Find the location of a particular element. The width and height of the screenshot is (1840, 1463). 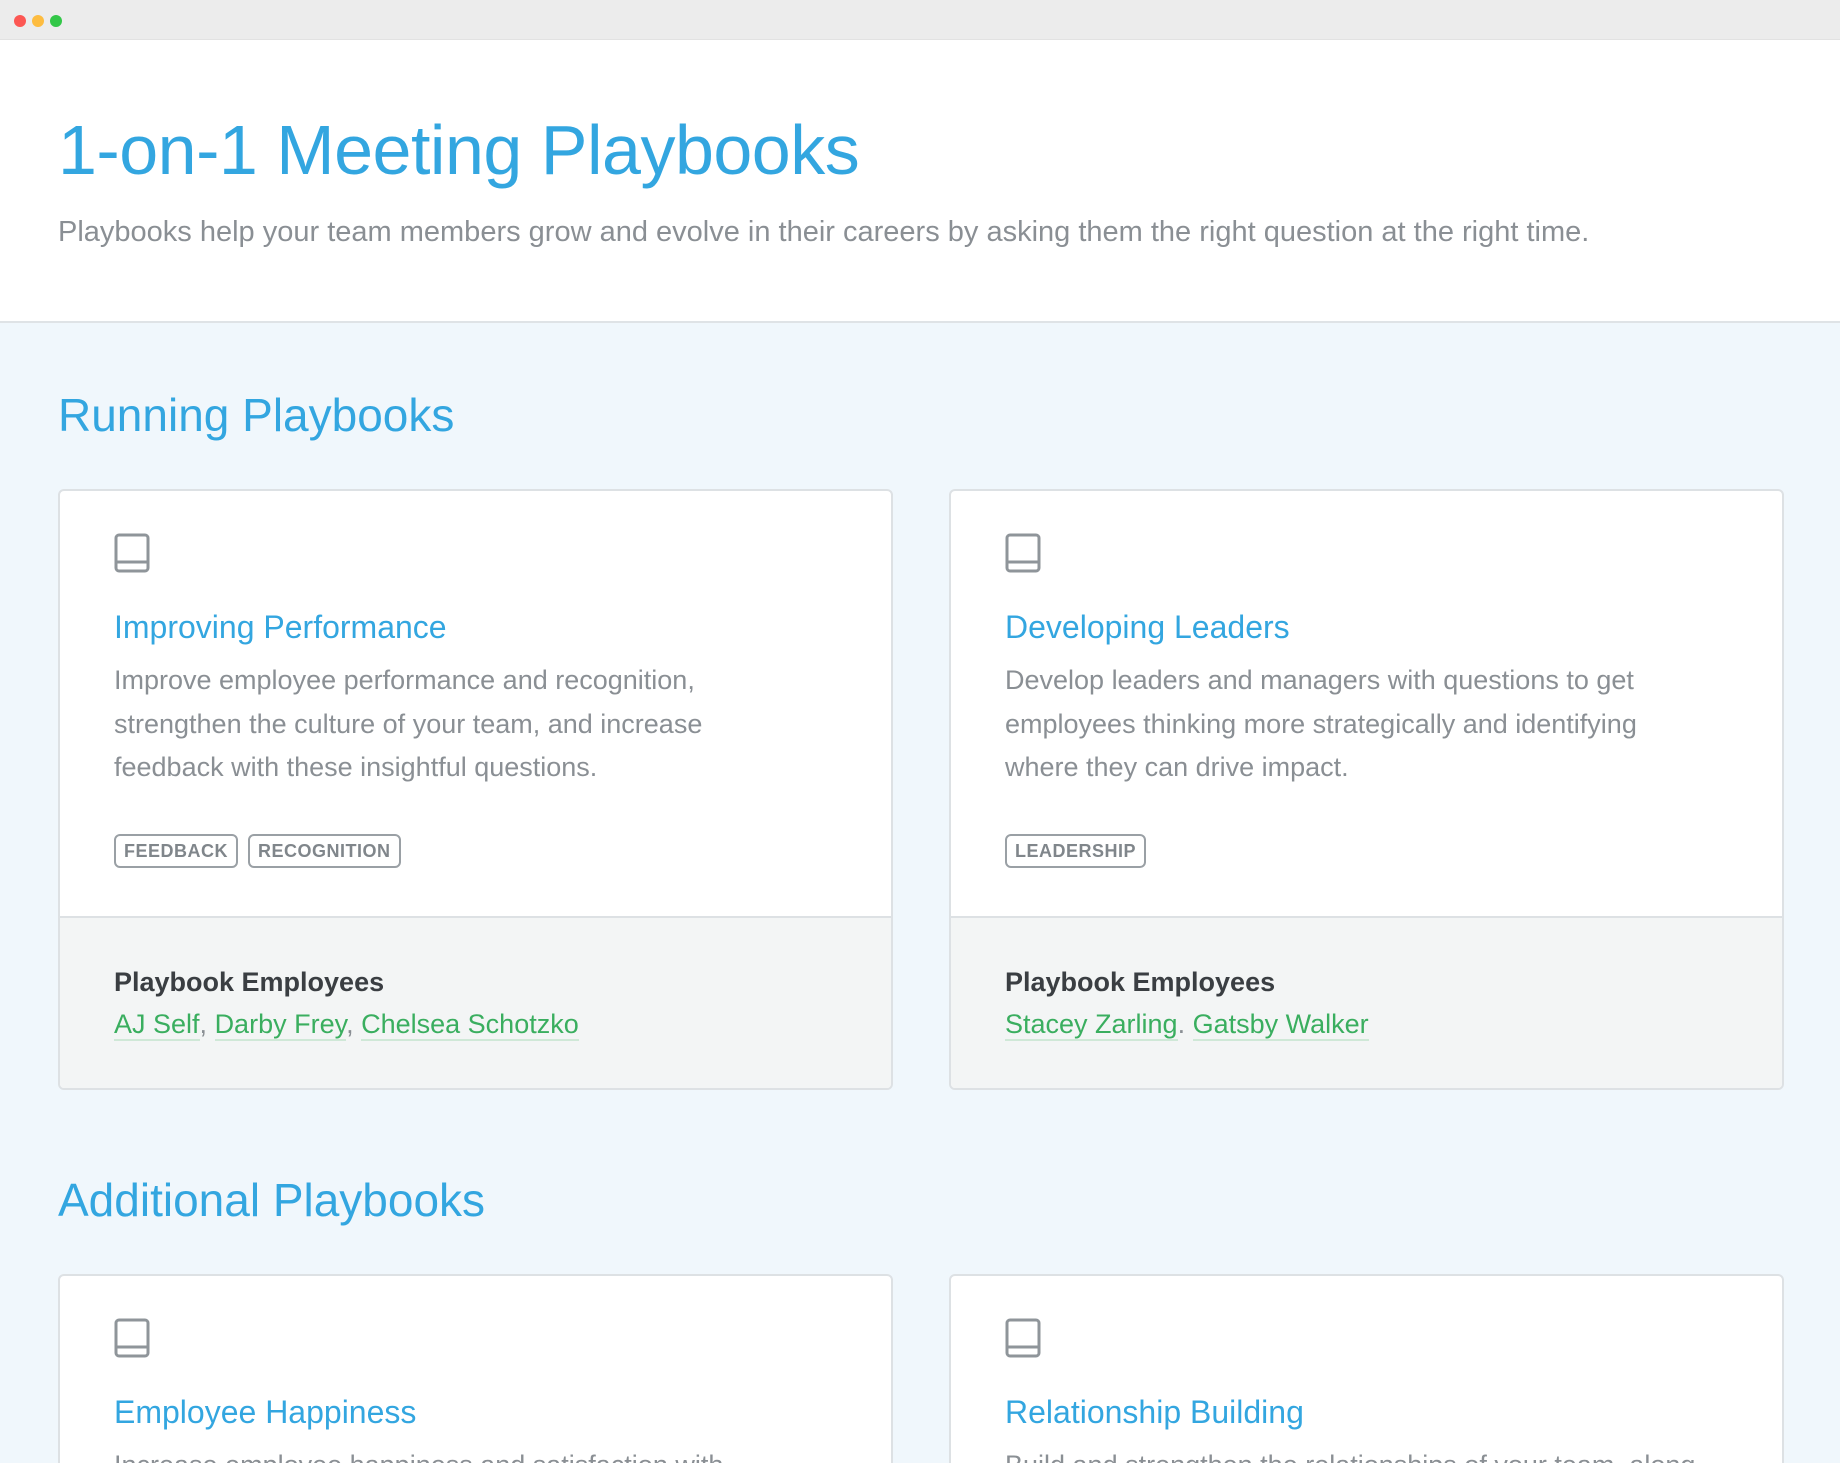

additional-playbooks-title: Additional Playbooks is located at coordinates (272, 1199).